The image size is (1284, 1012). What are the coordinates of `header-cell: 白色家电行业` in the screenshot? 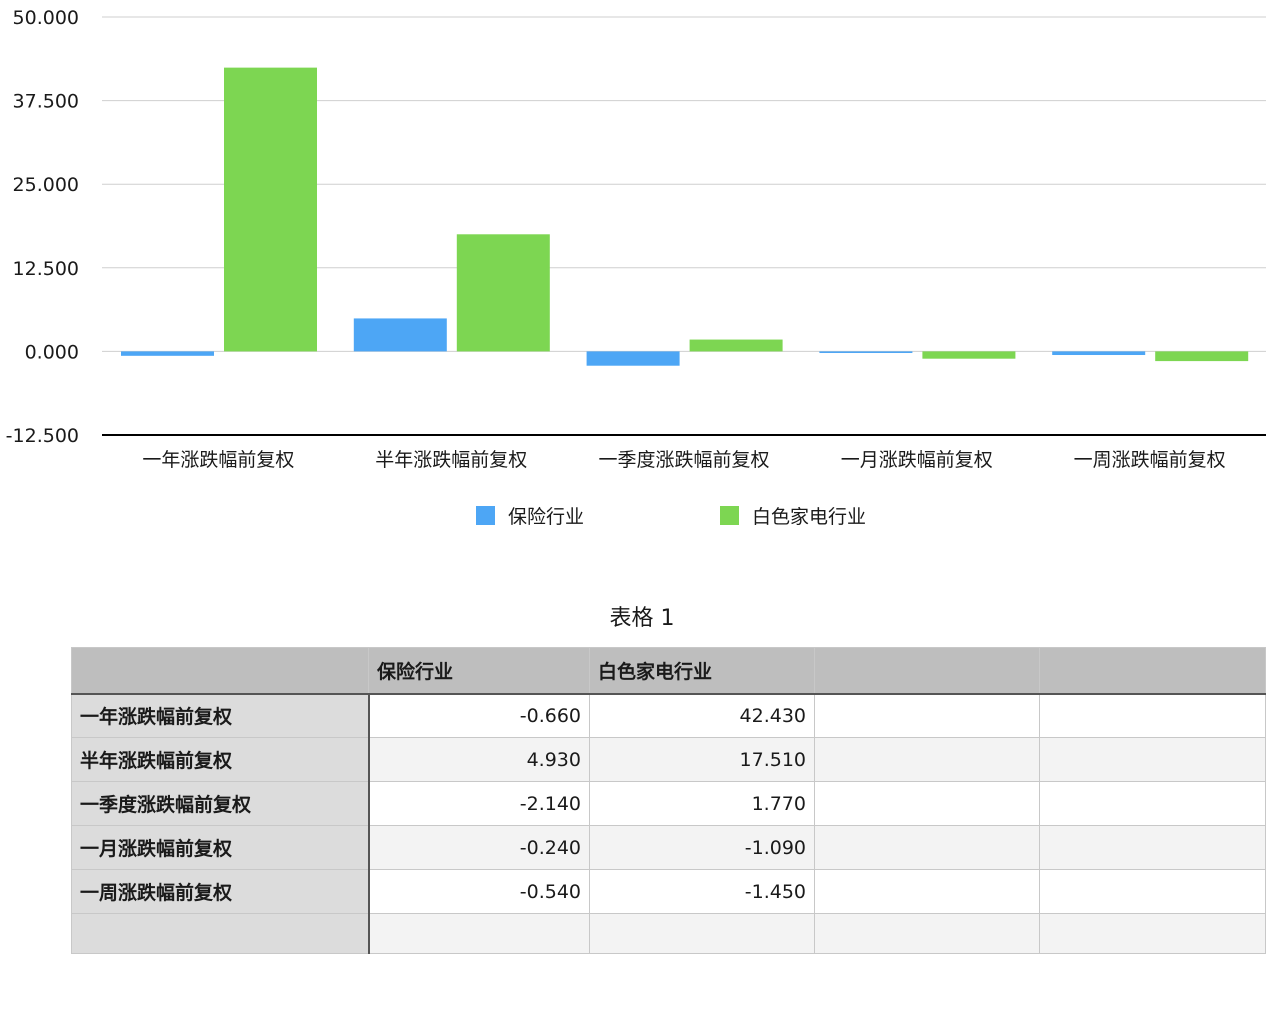 It's located at (702, 671).